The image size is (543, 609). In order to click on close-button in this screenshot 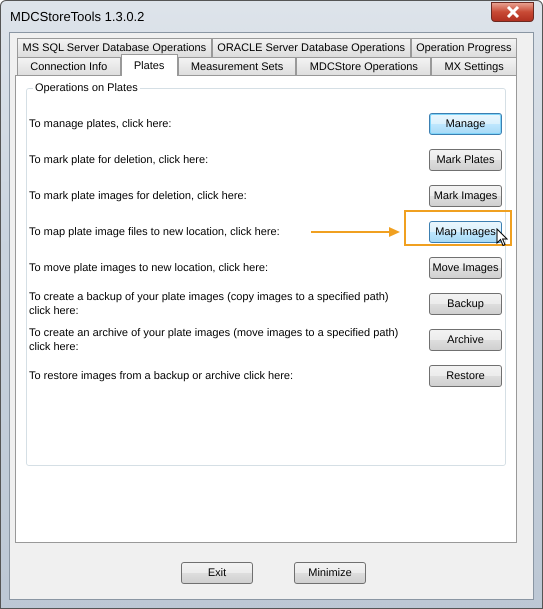, I will do `click(512, 12)`.